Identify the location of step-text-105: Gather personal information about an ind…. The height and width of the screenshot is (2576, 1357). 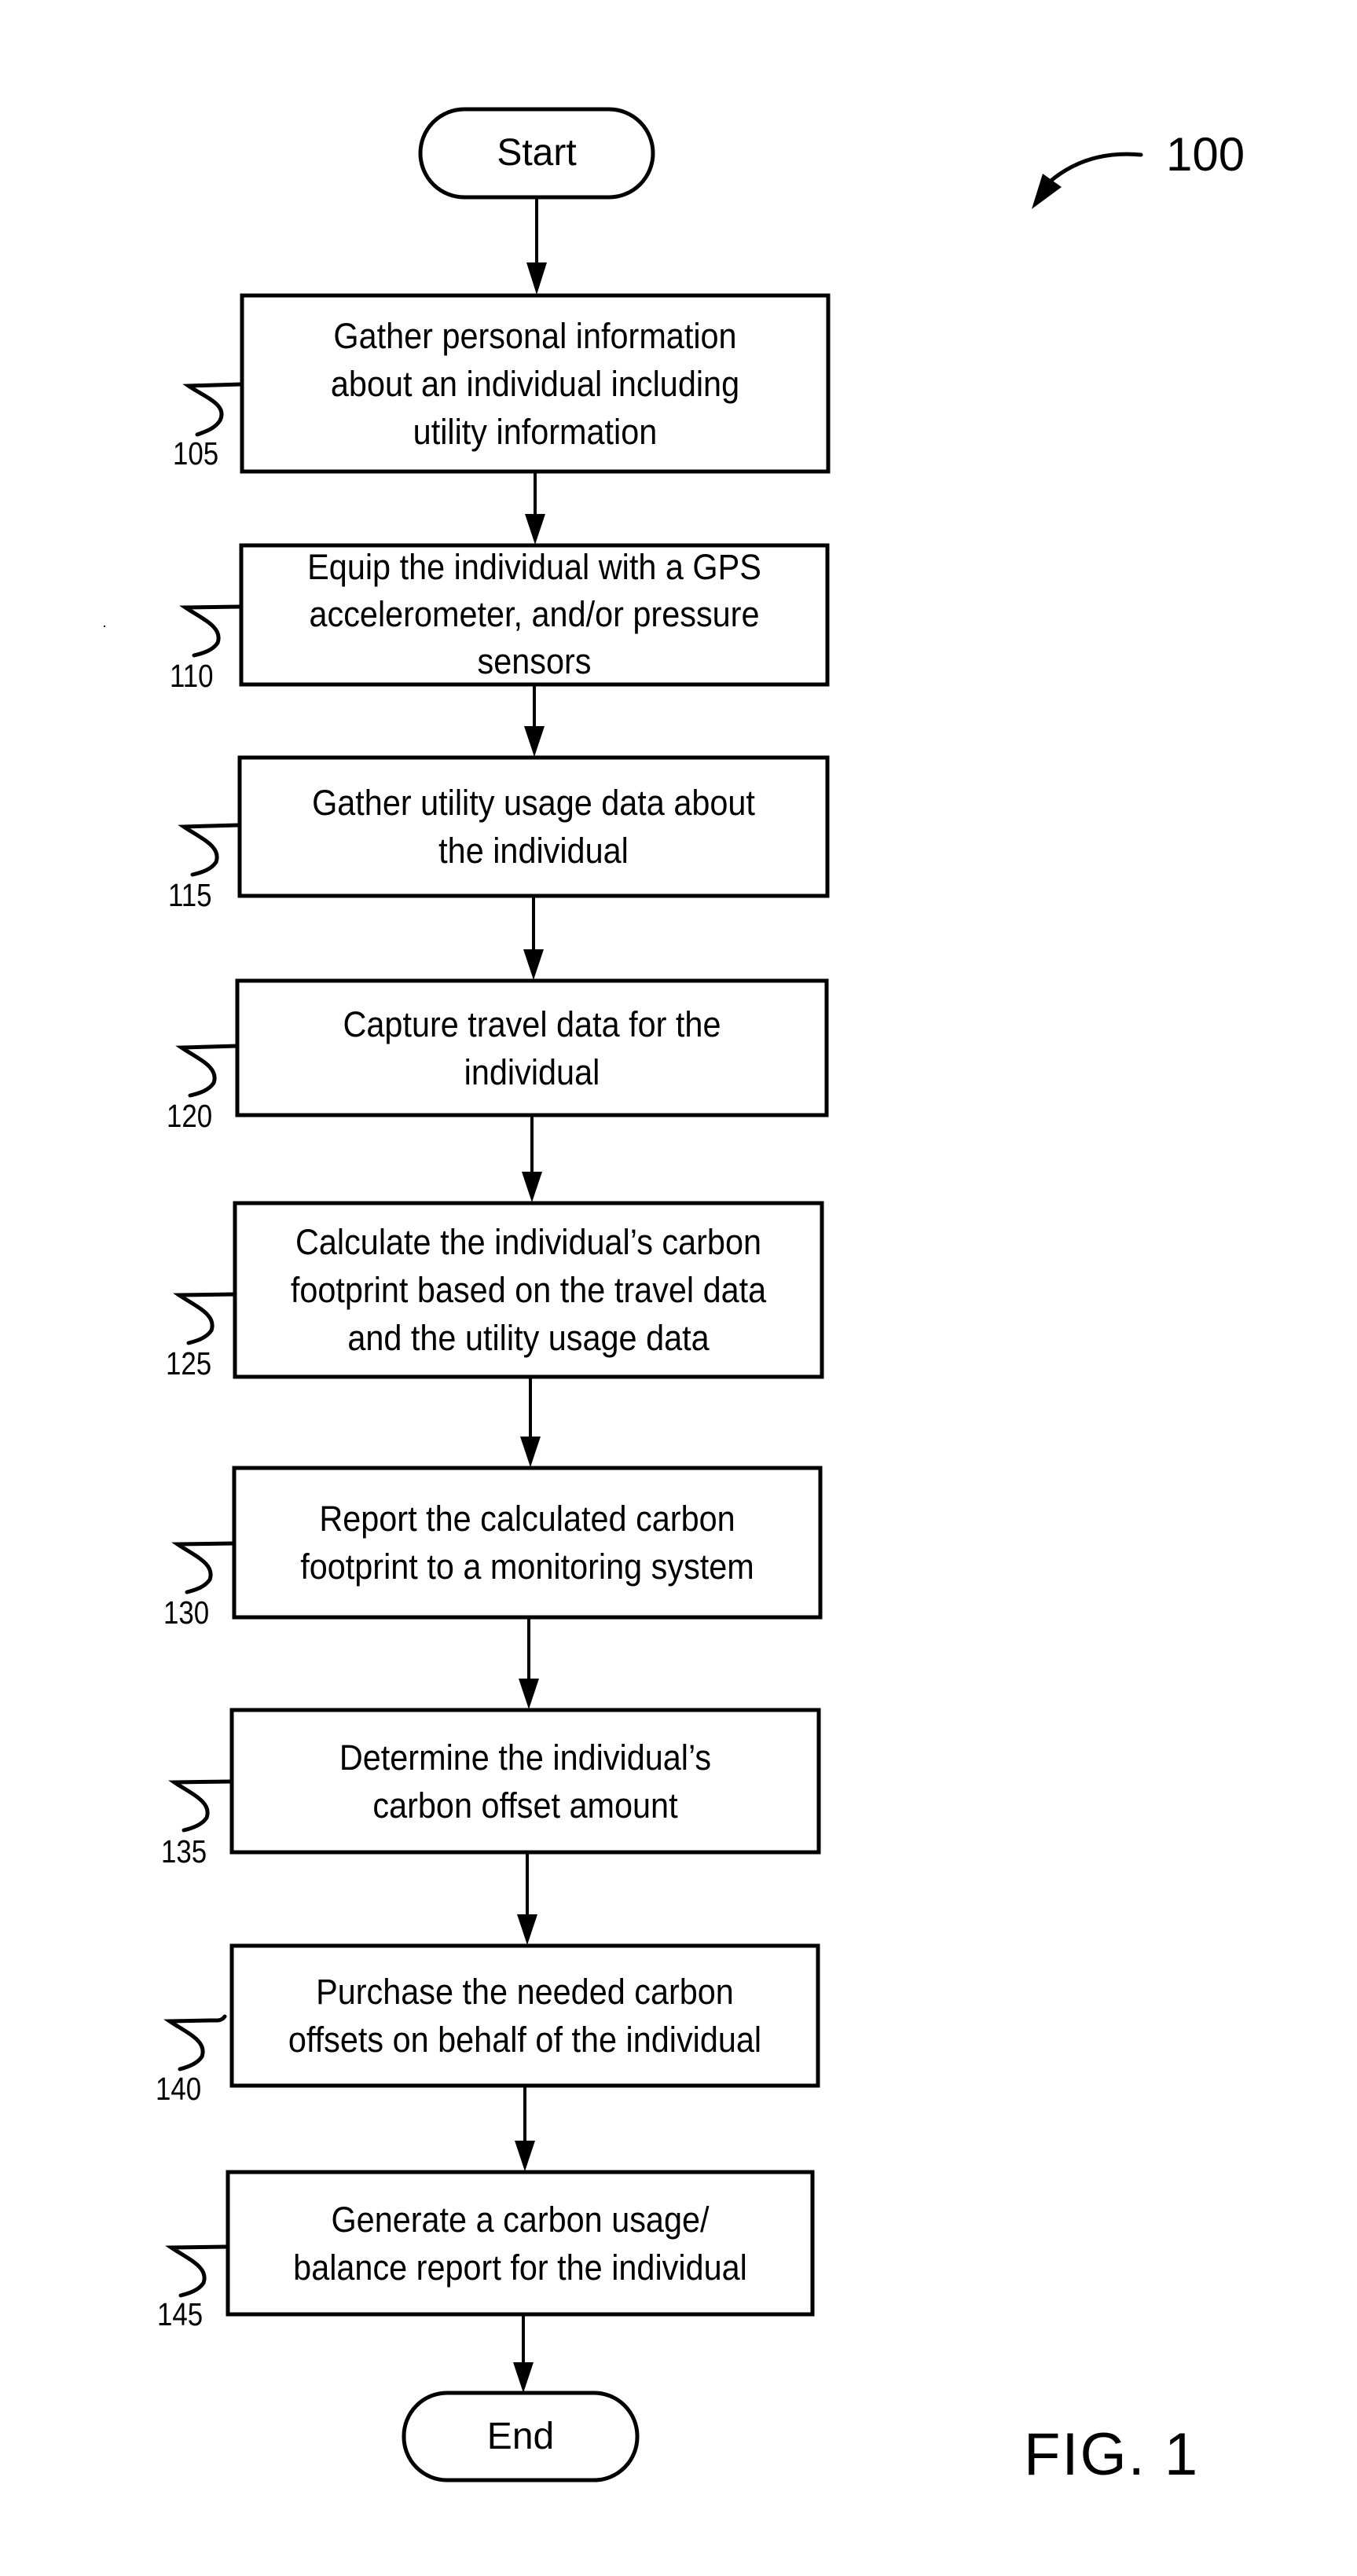
(535, 383).